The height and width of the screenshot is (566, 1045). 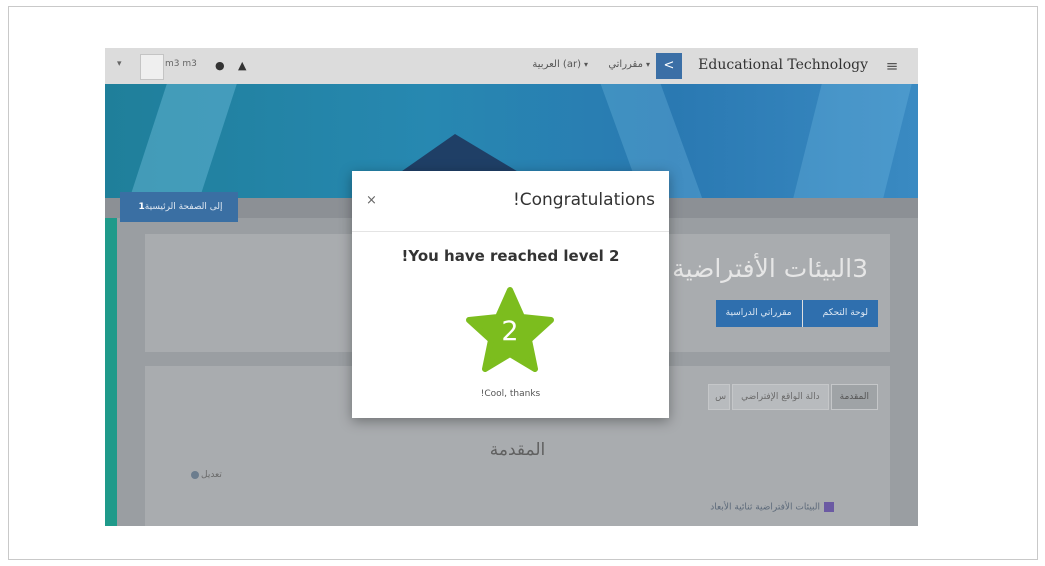 What do you see at coordinates (845, 313) in the screenshot?
I see `breadcrumb-item-dashboard: لوحة التحكم` at bounding box center [845, 313].